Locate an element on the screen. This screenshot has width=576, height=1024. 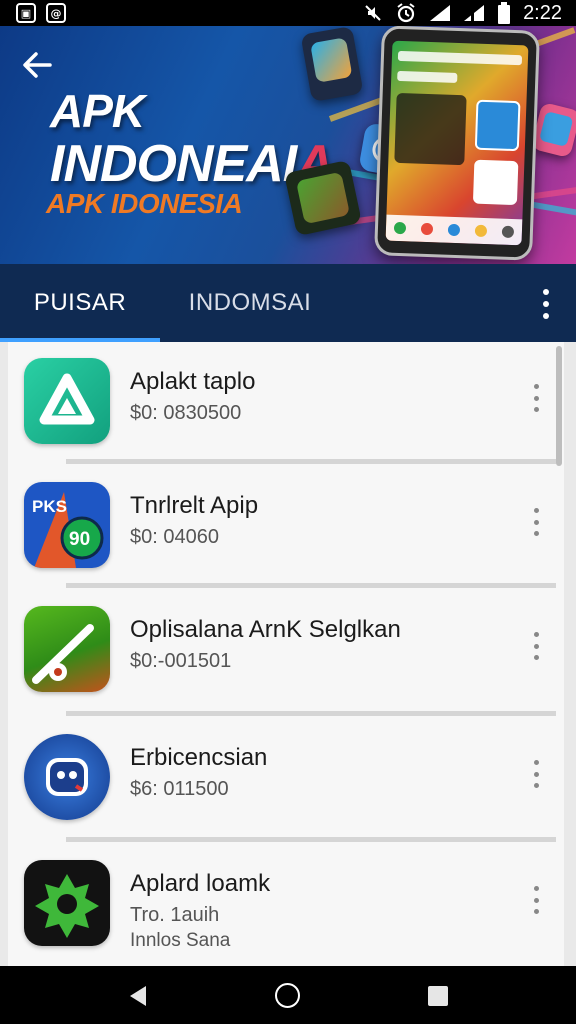
home-icon is located at coordinates (287, 995).